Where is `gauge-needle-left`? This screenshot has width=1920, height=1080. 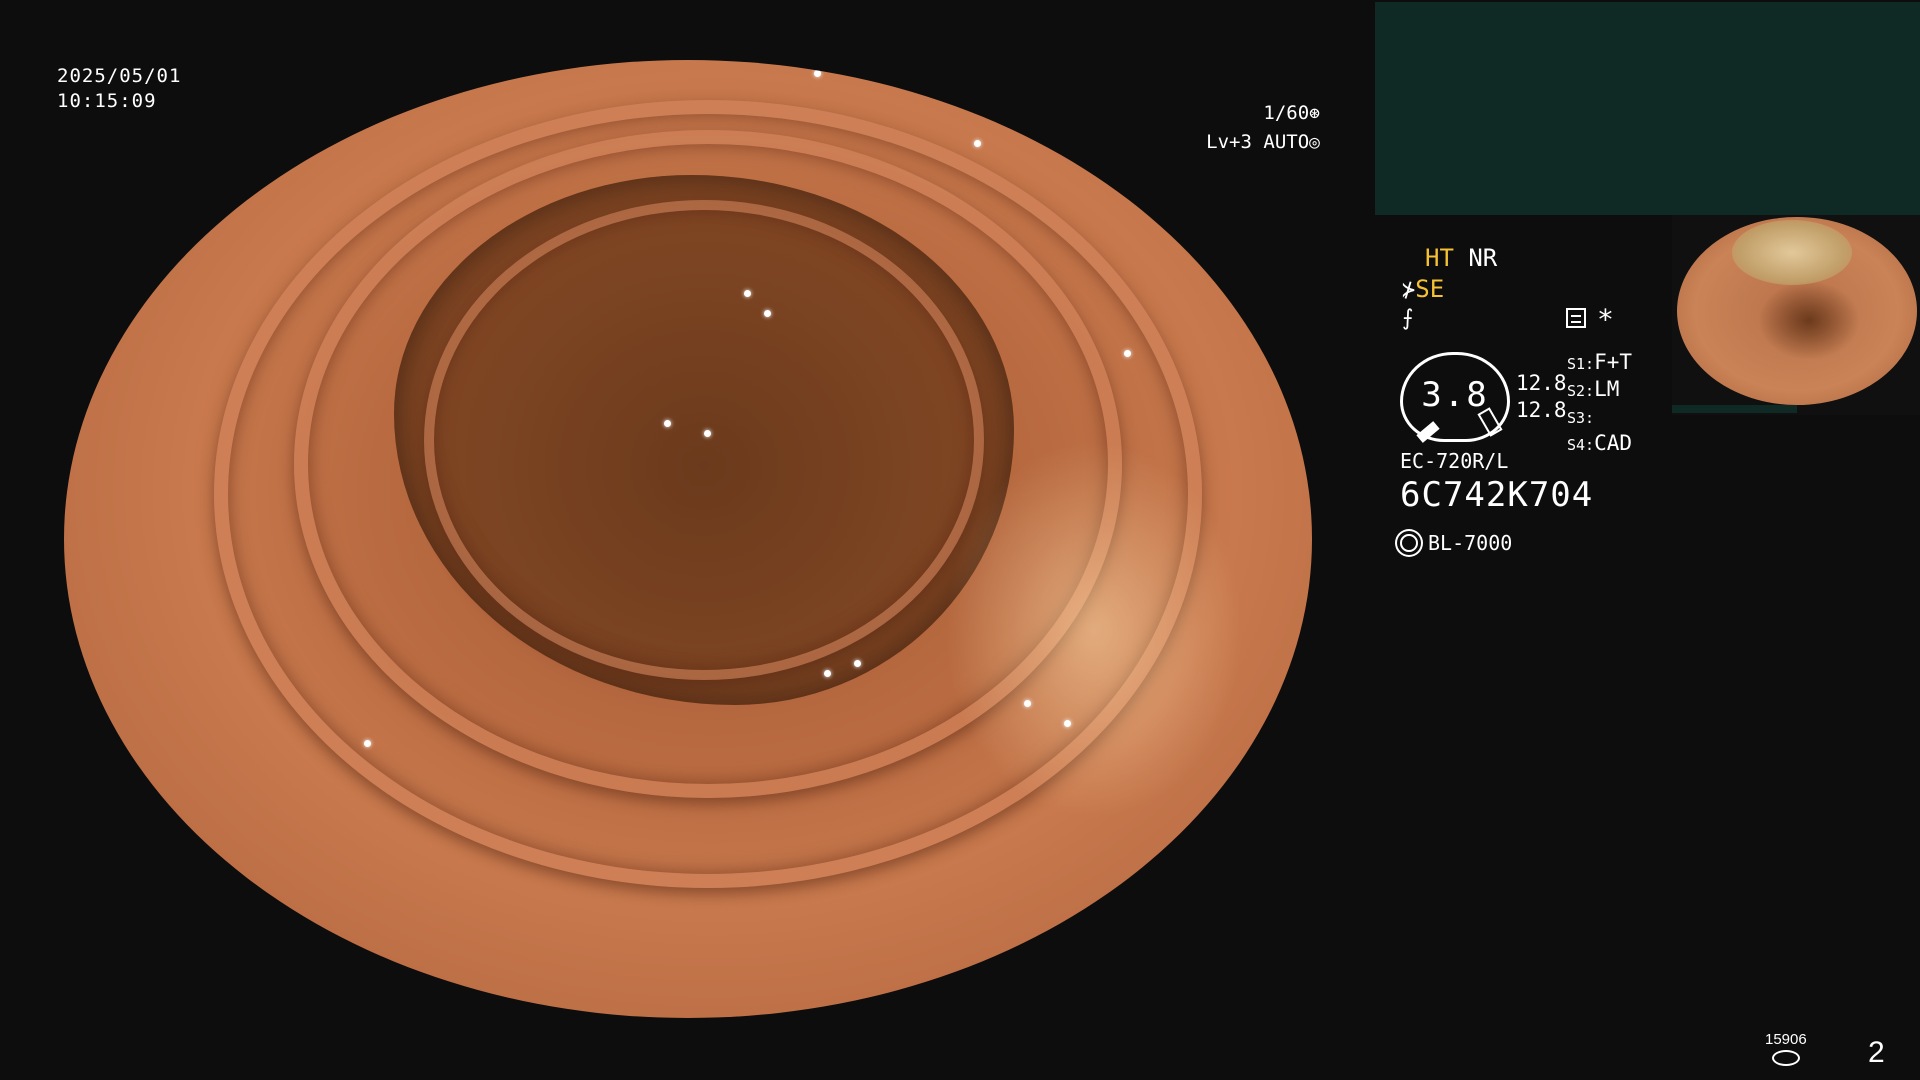
gauge-needle-left is located at coordinates (1428, 432).